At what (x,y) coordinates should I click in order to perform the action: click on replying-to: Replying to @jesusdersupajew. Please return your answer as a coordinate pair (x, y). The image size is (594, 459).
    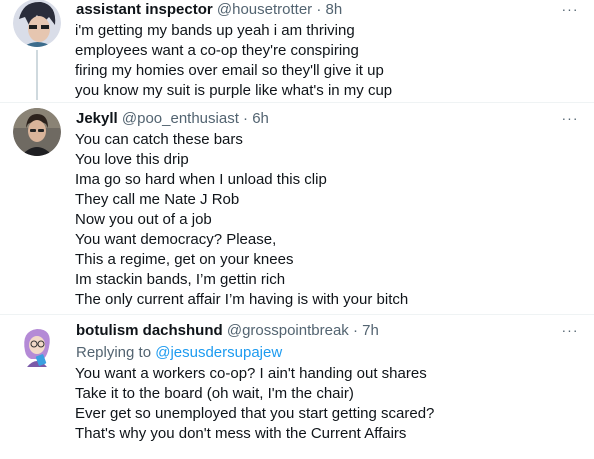
    Looking at the image, I should click on (179, 353).